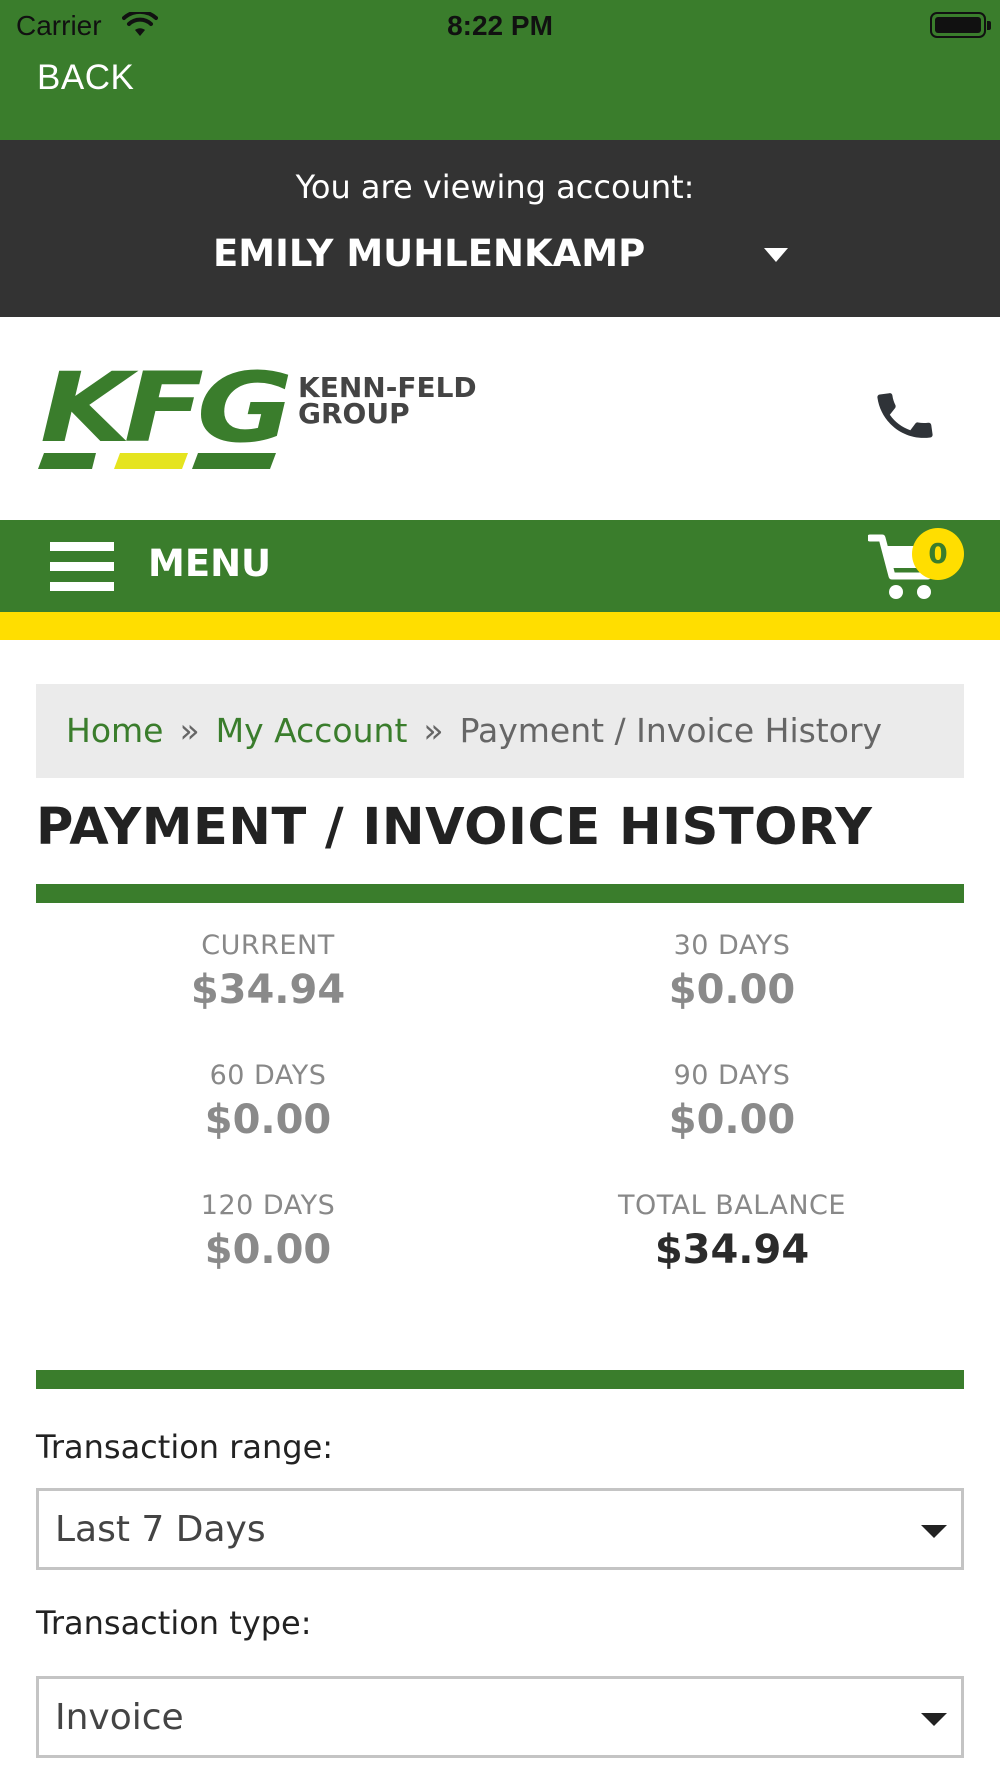 Image resolution: width=1000 pixels, height=1778 pixels. What do you see at coordinates (938, 554) in the screenshot?
I see `cart-count-badge: 0` at bounding box center [938, 554].